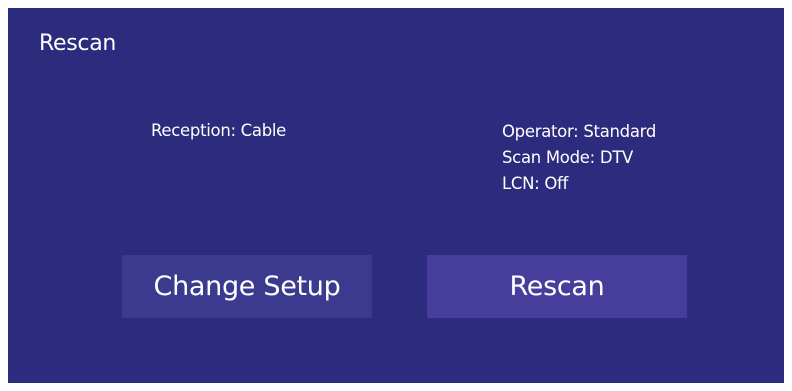 The height and width of the screenshot is (391, 792). I want to click on scan-mode-info: Scan Mode: DTV, so click(567, 157).